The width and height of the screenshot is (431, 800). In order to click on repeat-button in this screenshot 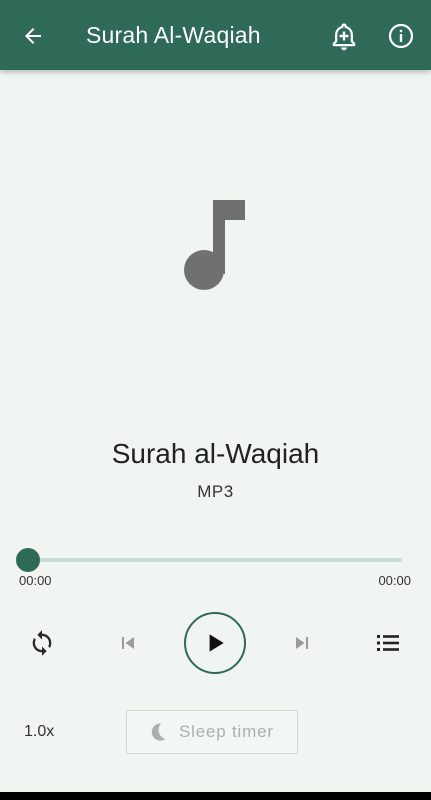, I will do `click(42, 643)`.